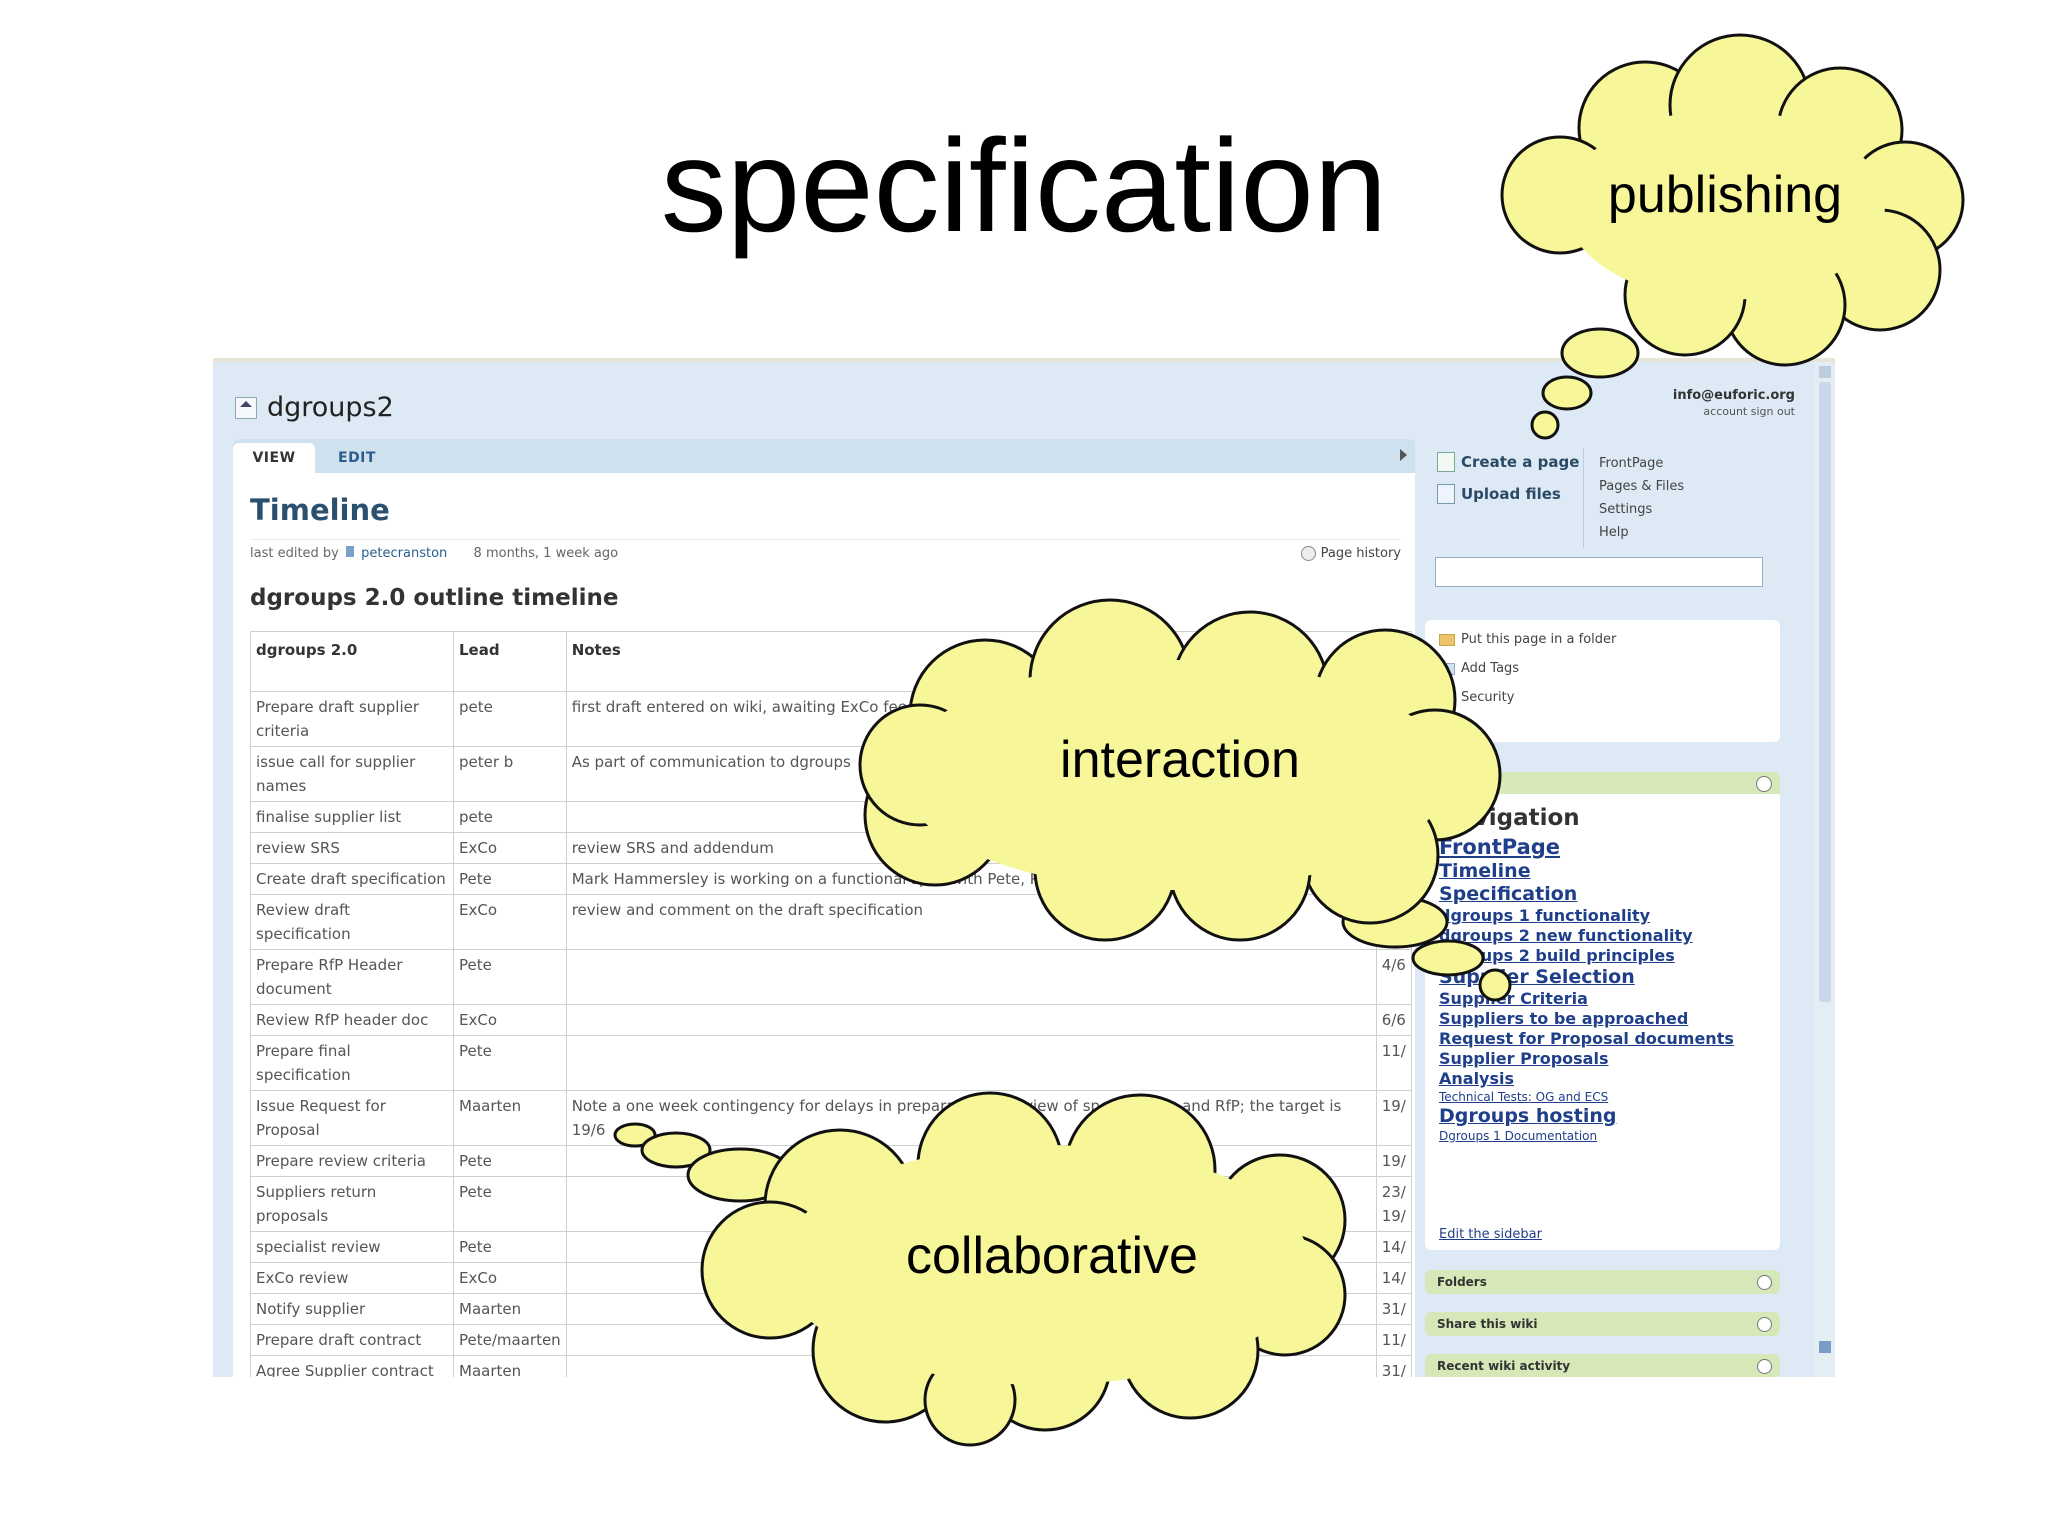  I want to click on folders-section: Folders, so click(1602, 1282).